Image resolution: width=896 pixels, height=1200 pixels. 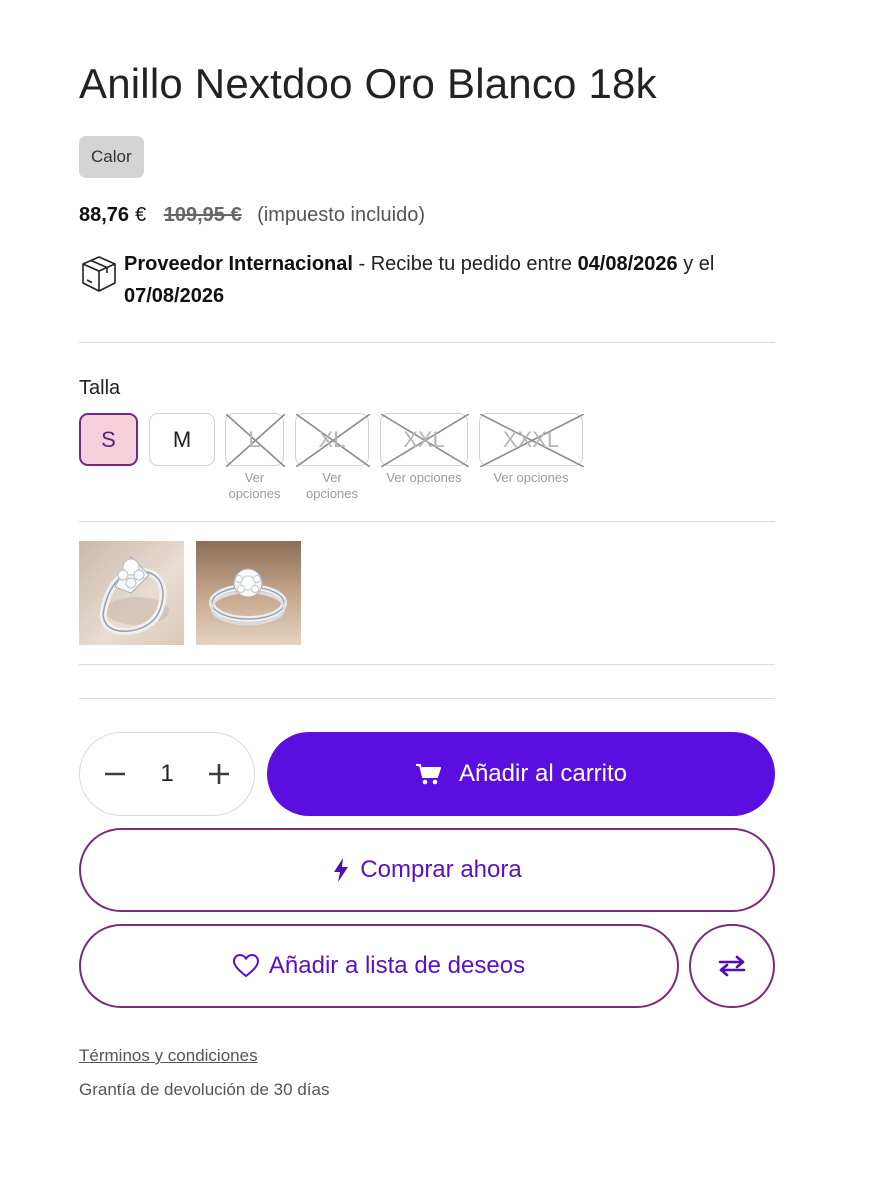 I want to click on size-option-xl: XL, so click(x=332, y=440).